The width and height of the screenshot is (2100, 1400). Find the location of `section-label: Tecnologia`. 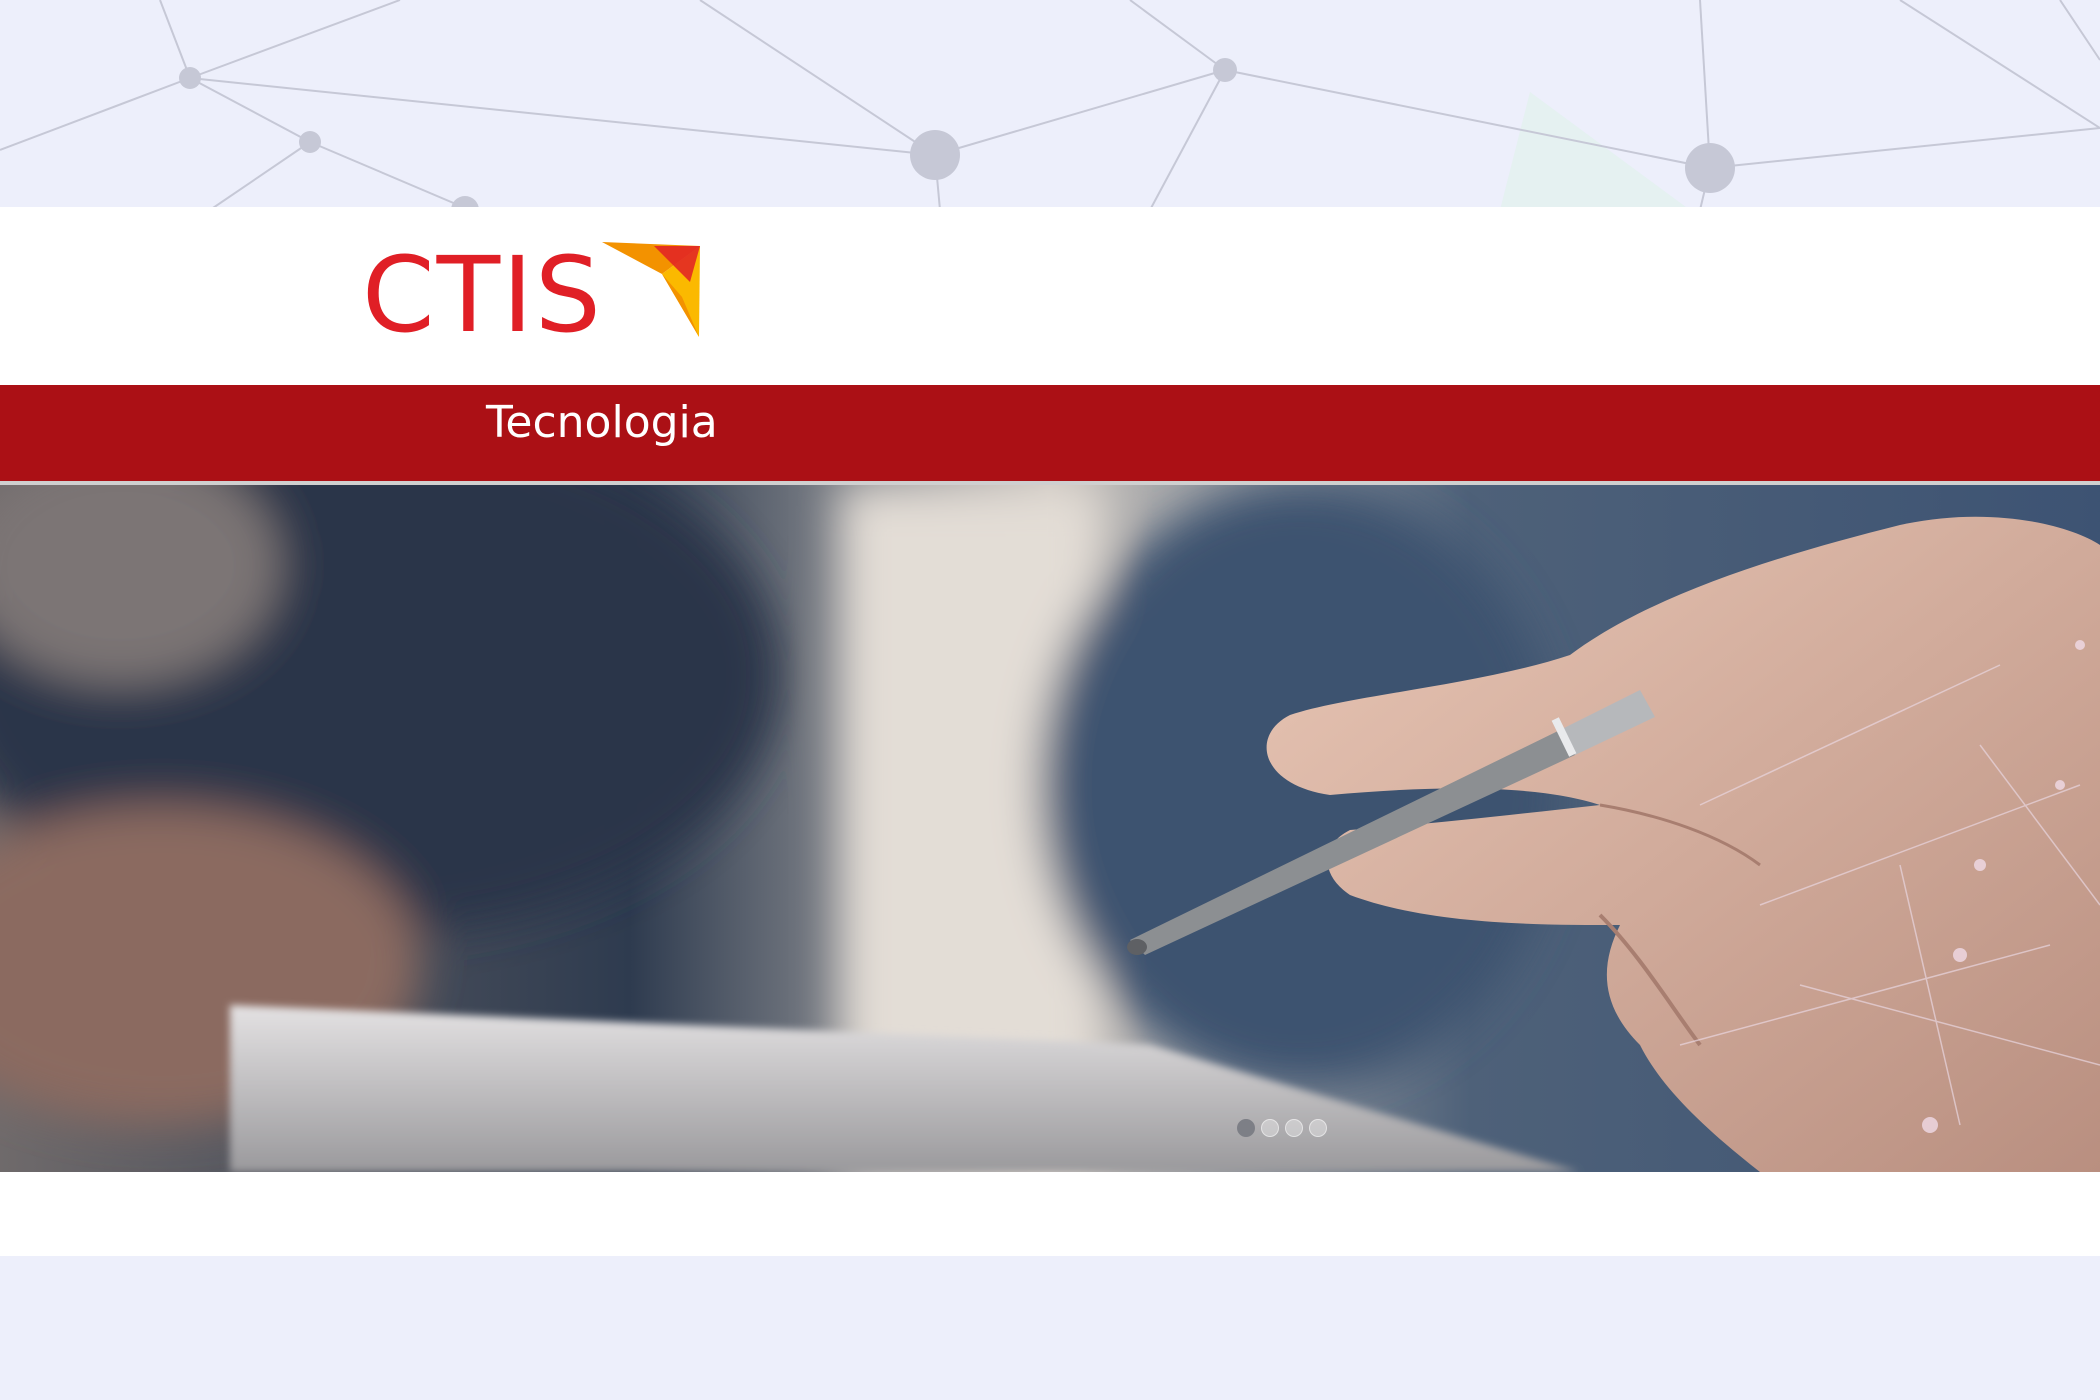

section-label: Tecnologia is located at coordinates (602, 423).